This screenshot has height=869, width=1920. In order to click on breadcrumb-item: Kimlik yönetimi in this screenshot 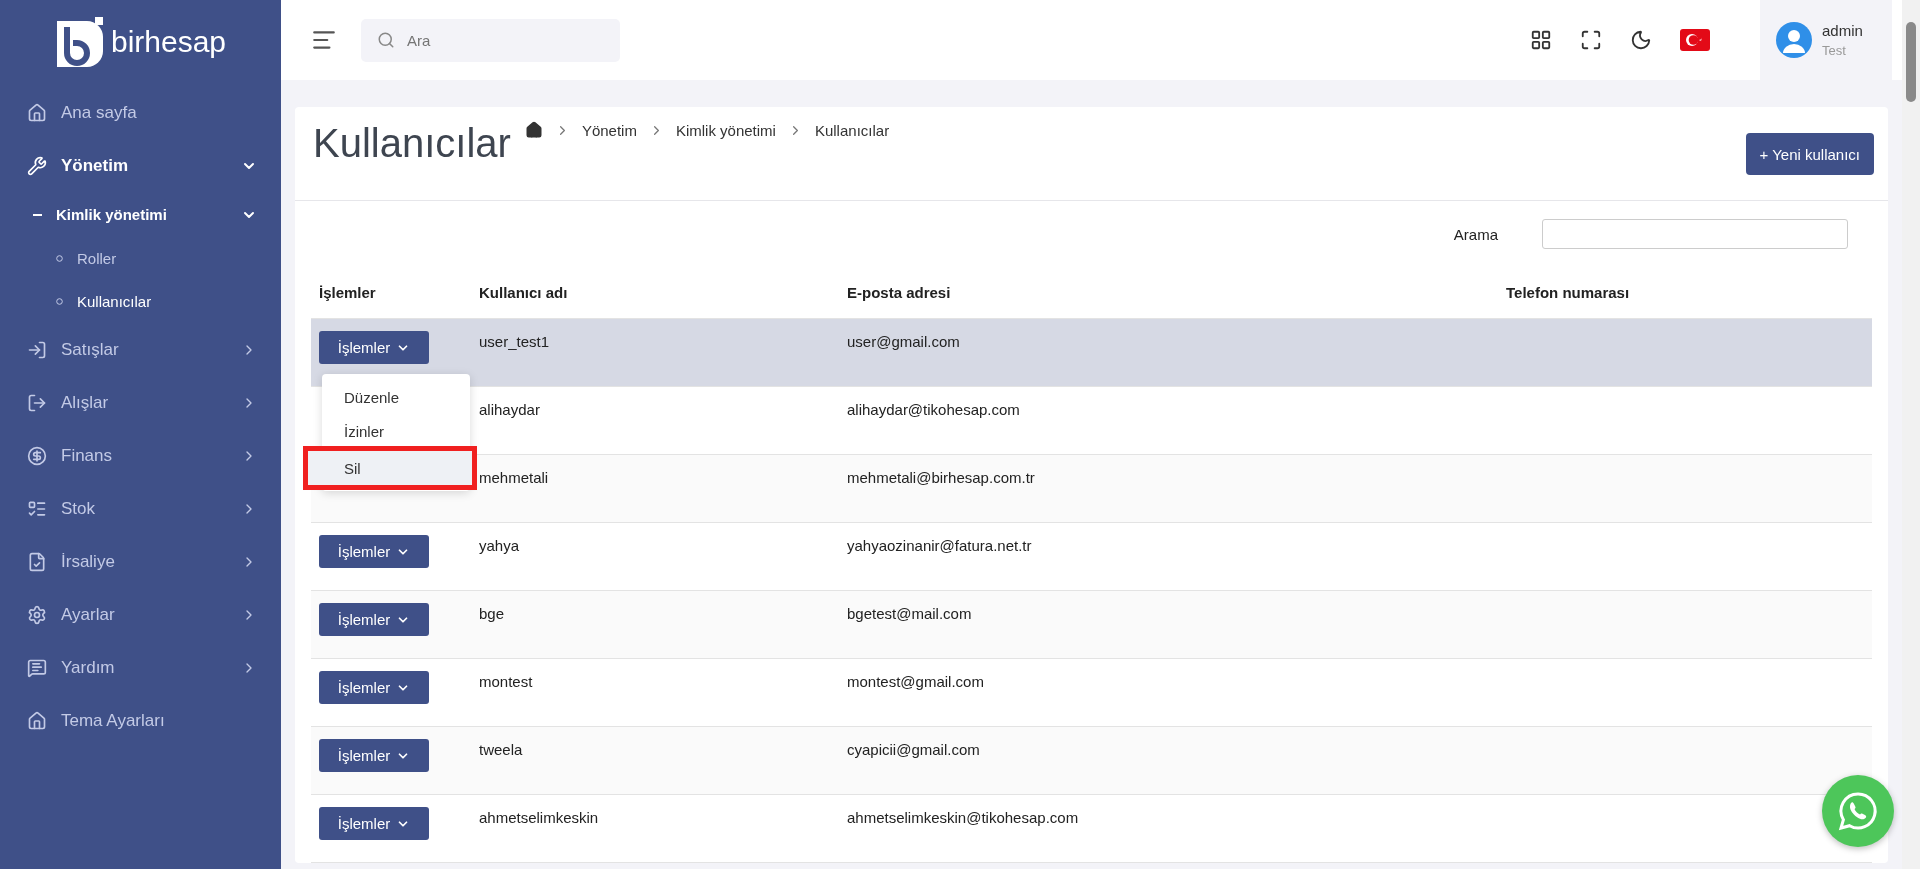, I will do `click(725, 130)`.